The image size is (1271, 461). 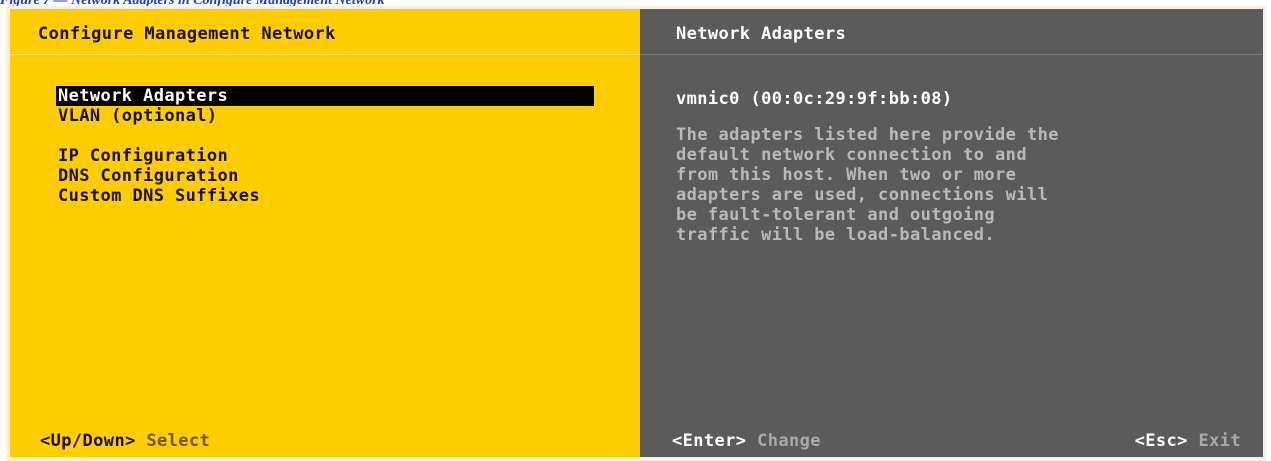 I want to click on adapter-name: vmnic0 (00:0c:29:9f:bb:08), so click(x=814, y=99).